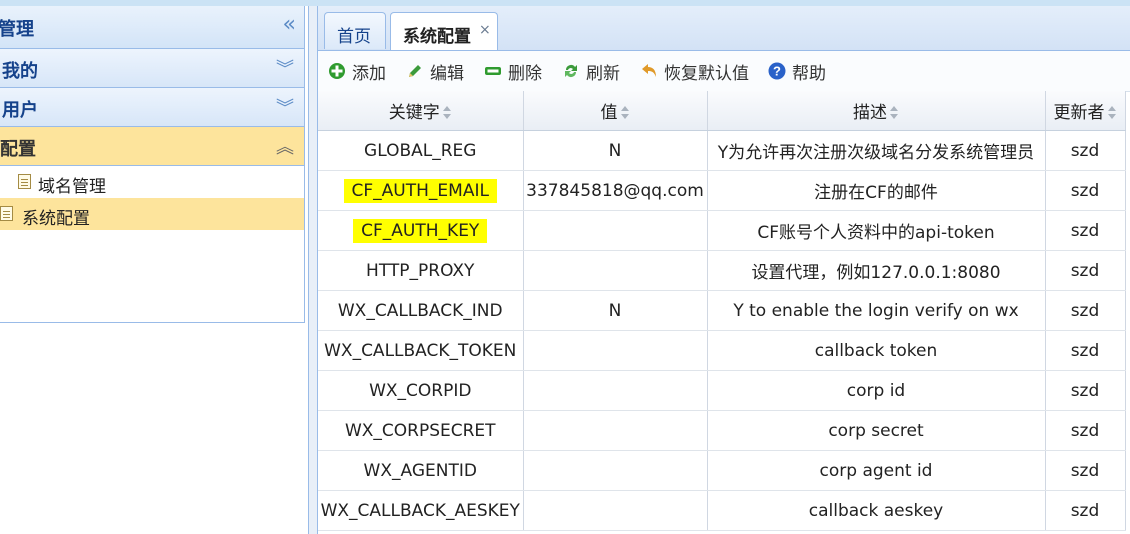 This screenshot has height=534, width=1130. I want to click on delete-button: 删除, so click(516, 71).